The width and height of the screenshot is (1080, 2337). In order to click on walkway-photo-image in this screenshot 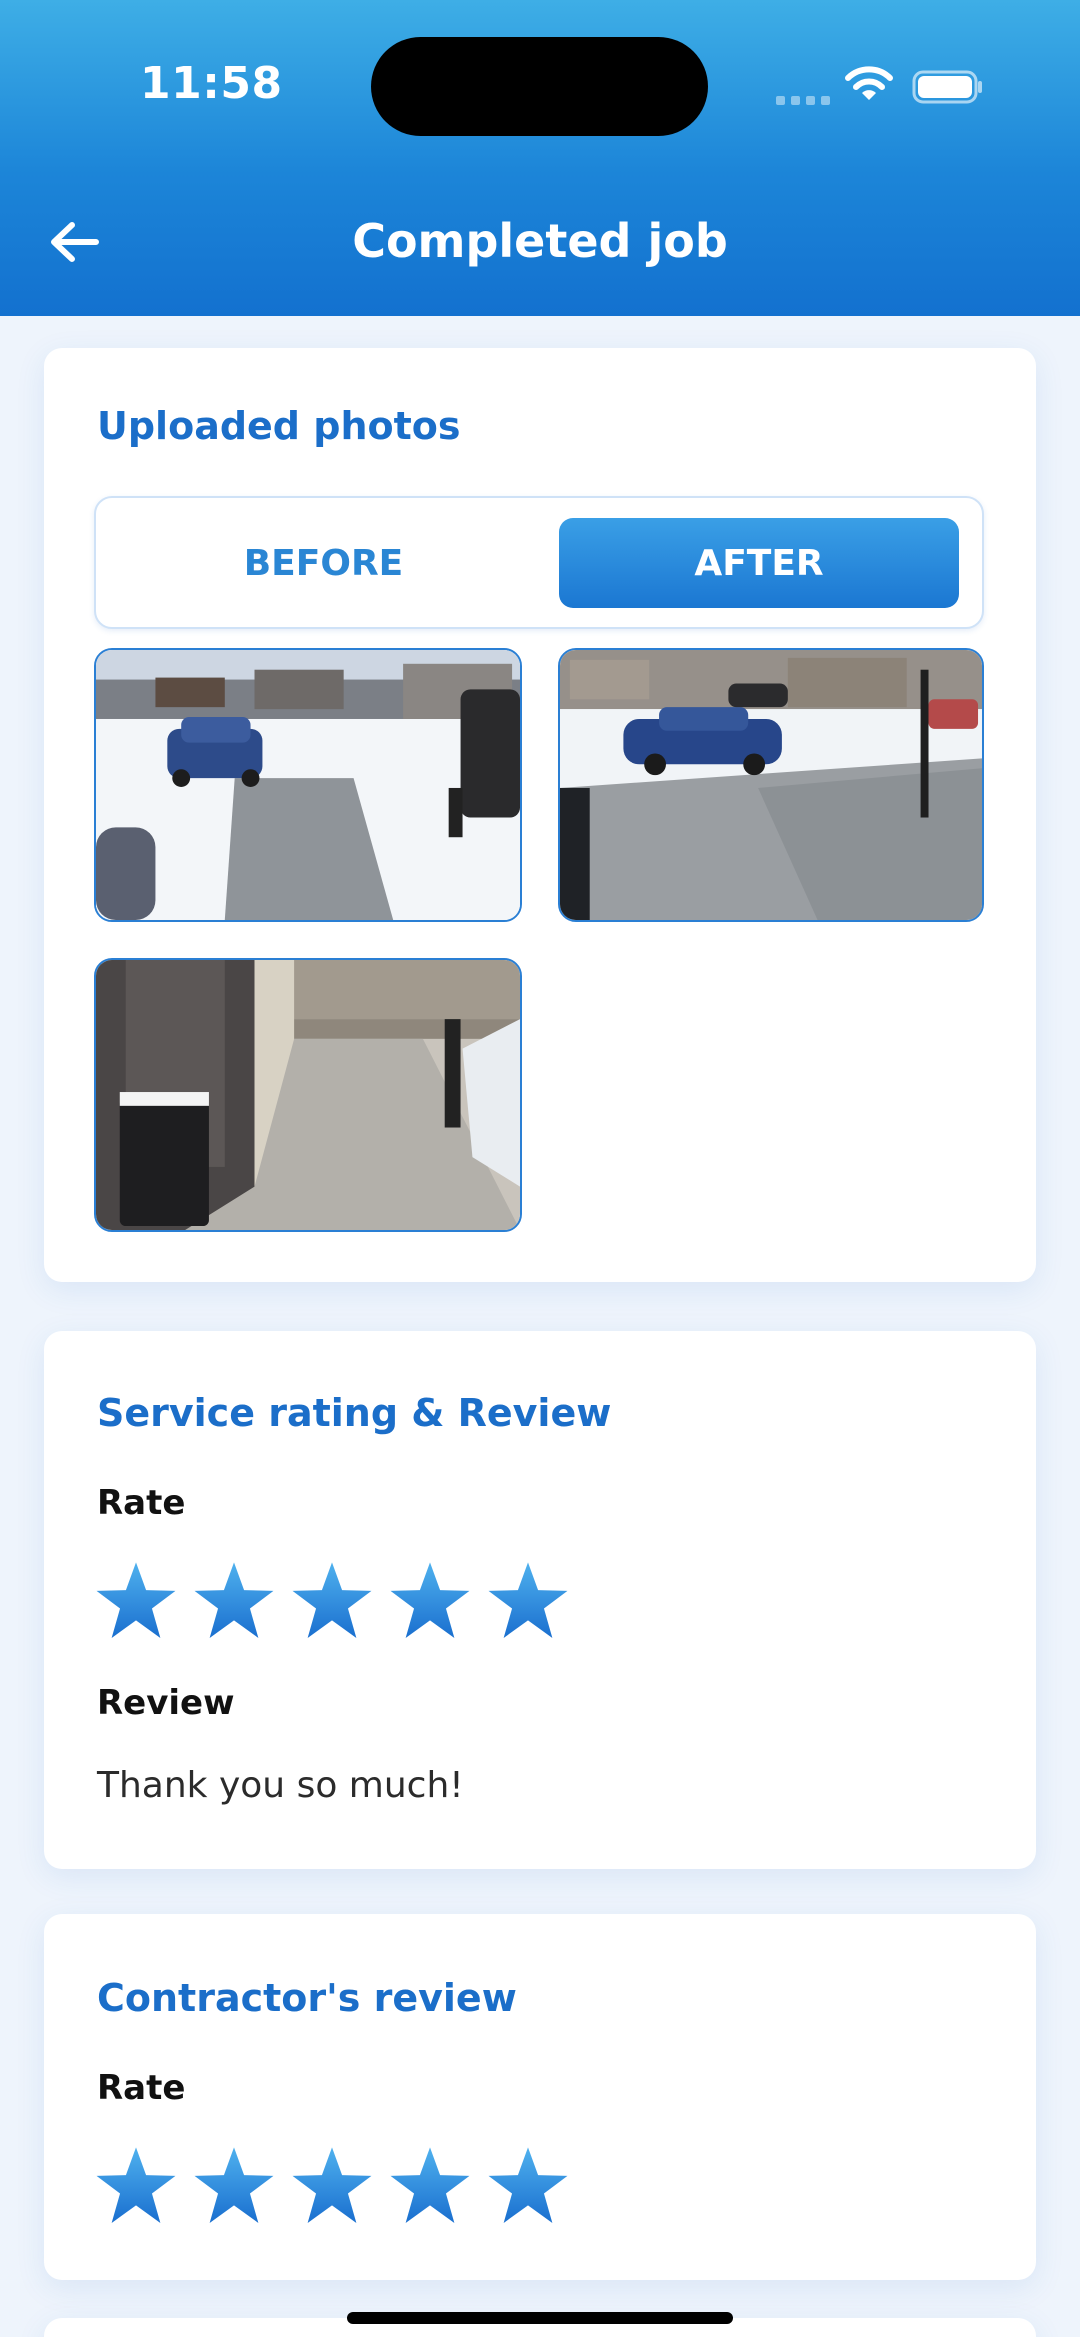, I will do `click(308, 1095)`.